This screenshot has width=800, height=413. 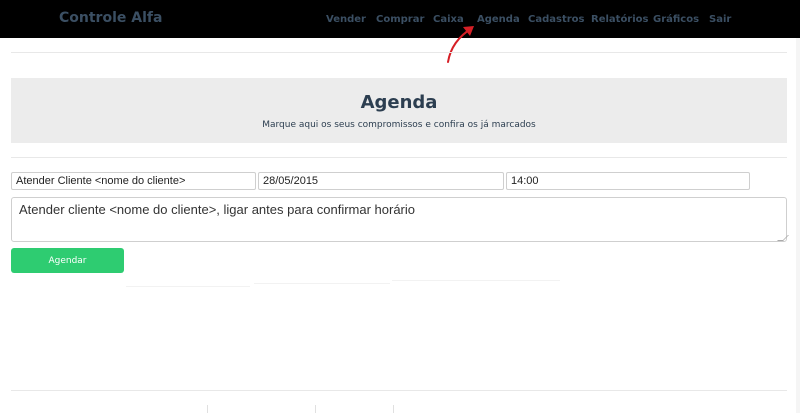 I want to click on nav-item-vender: Vender, so click(x=346, y=19).